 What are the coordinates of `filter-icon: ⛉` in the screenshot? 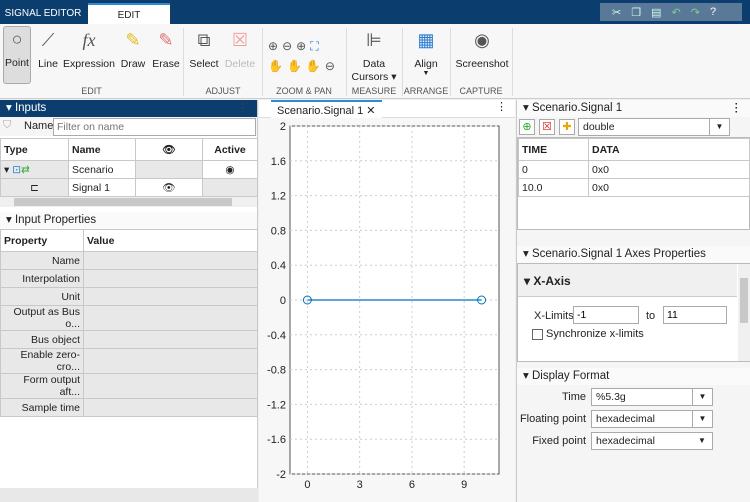 It's located at (7, 125).